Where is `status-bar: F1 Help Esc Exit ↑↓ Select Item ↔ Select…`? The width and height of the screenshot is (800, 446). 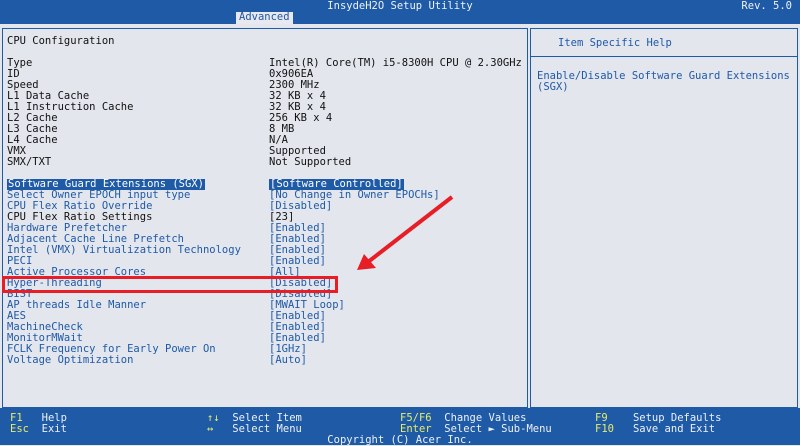
status-bar: F1 Help Esc Exit ↑↓ Select Item ↔ Select… is located at coordinates (400, 427).